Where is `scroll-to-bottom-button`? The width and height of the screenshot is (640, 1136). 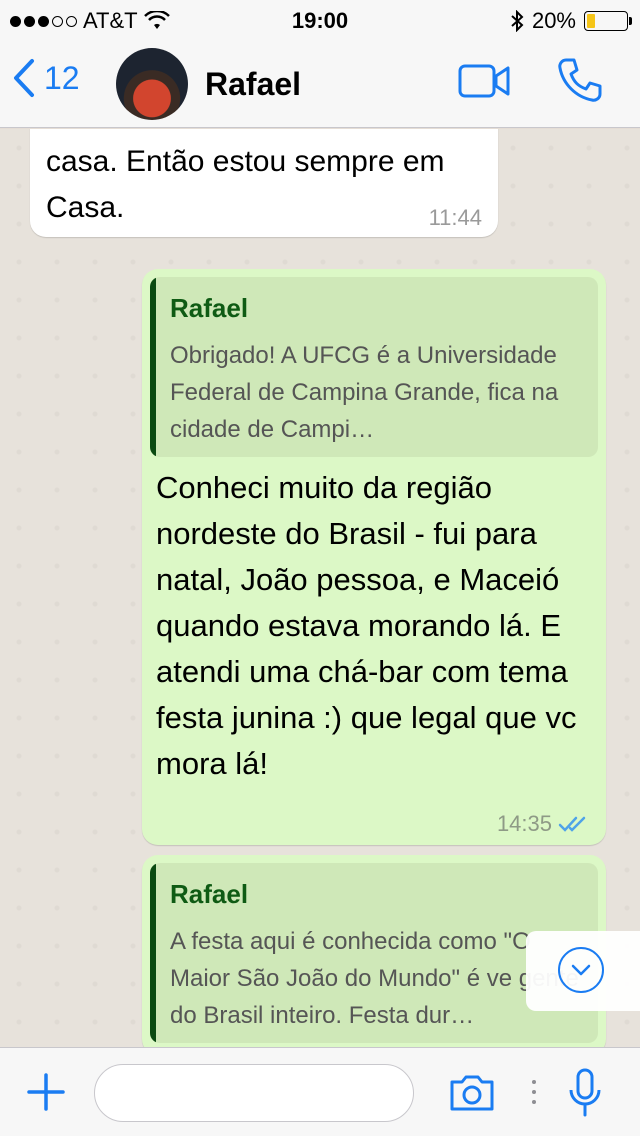 scroll-to-bottom-button is located at coordinates (583, 971).